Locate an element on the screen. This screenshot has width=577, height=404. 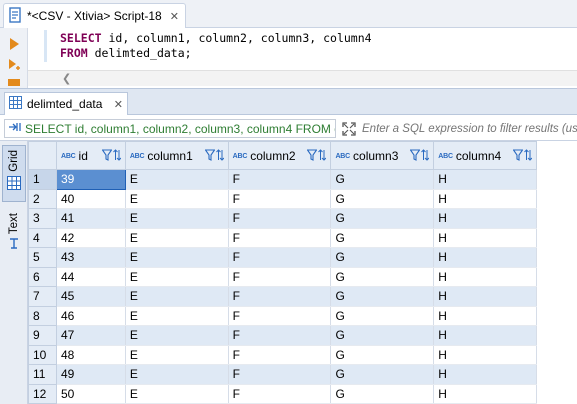
table-cell-id: 41 is located at coordinates (91, 218).